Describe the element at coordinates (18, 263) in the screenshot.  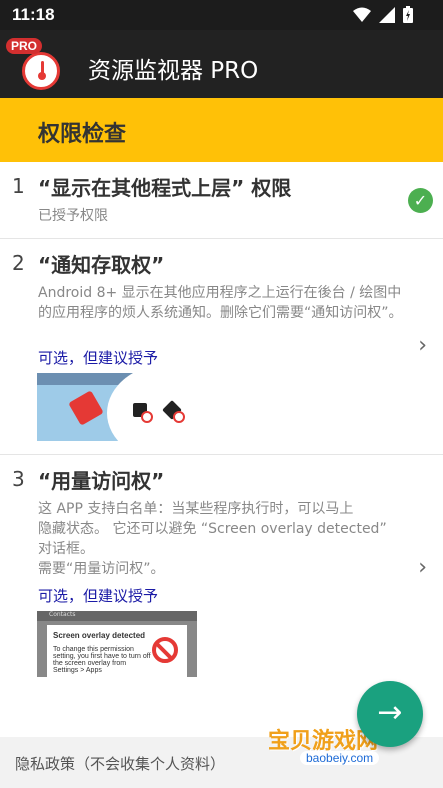
I see `row-number: 2` at that location.